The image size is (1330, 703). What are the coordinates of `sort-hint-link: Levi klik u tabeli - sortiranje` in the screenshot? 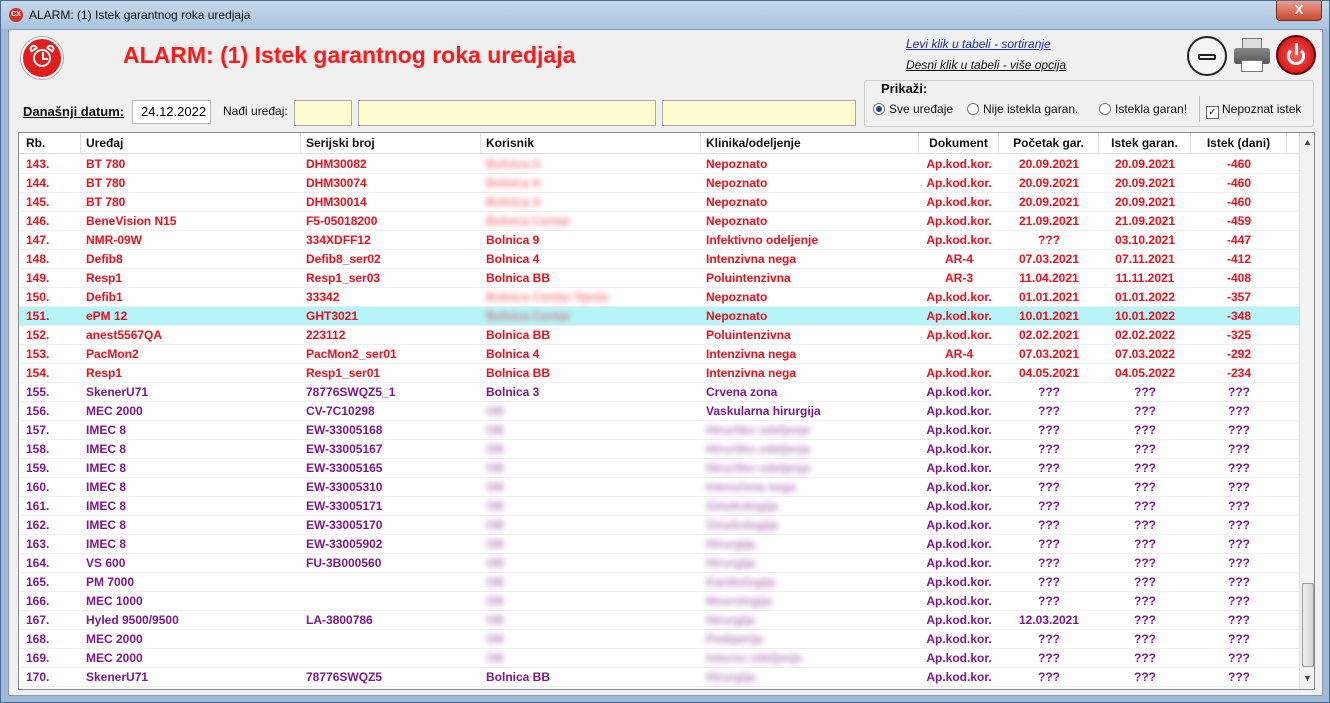 It's located at (978, 44).